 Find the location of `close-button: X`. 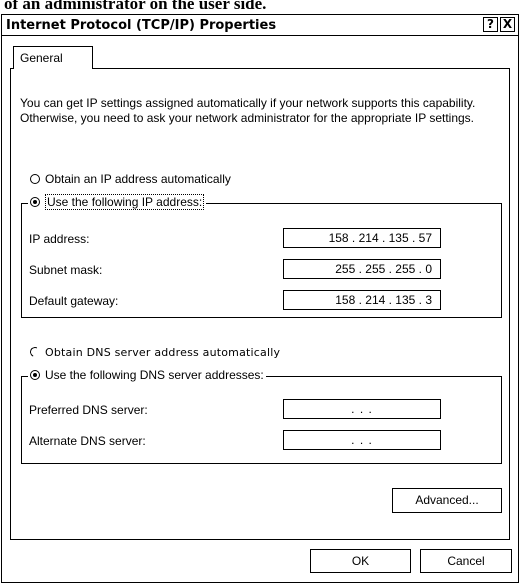

close-button: X is located at coordinates (507, 24).